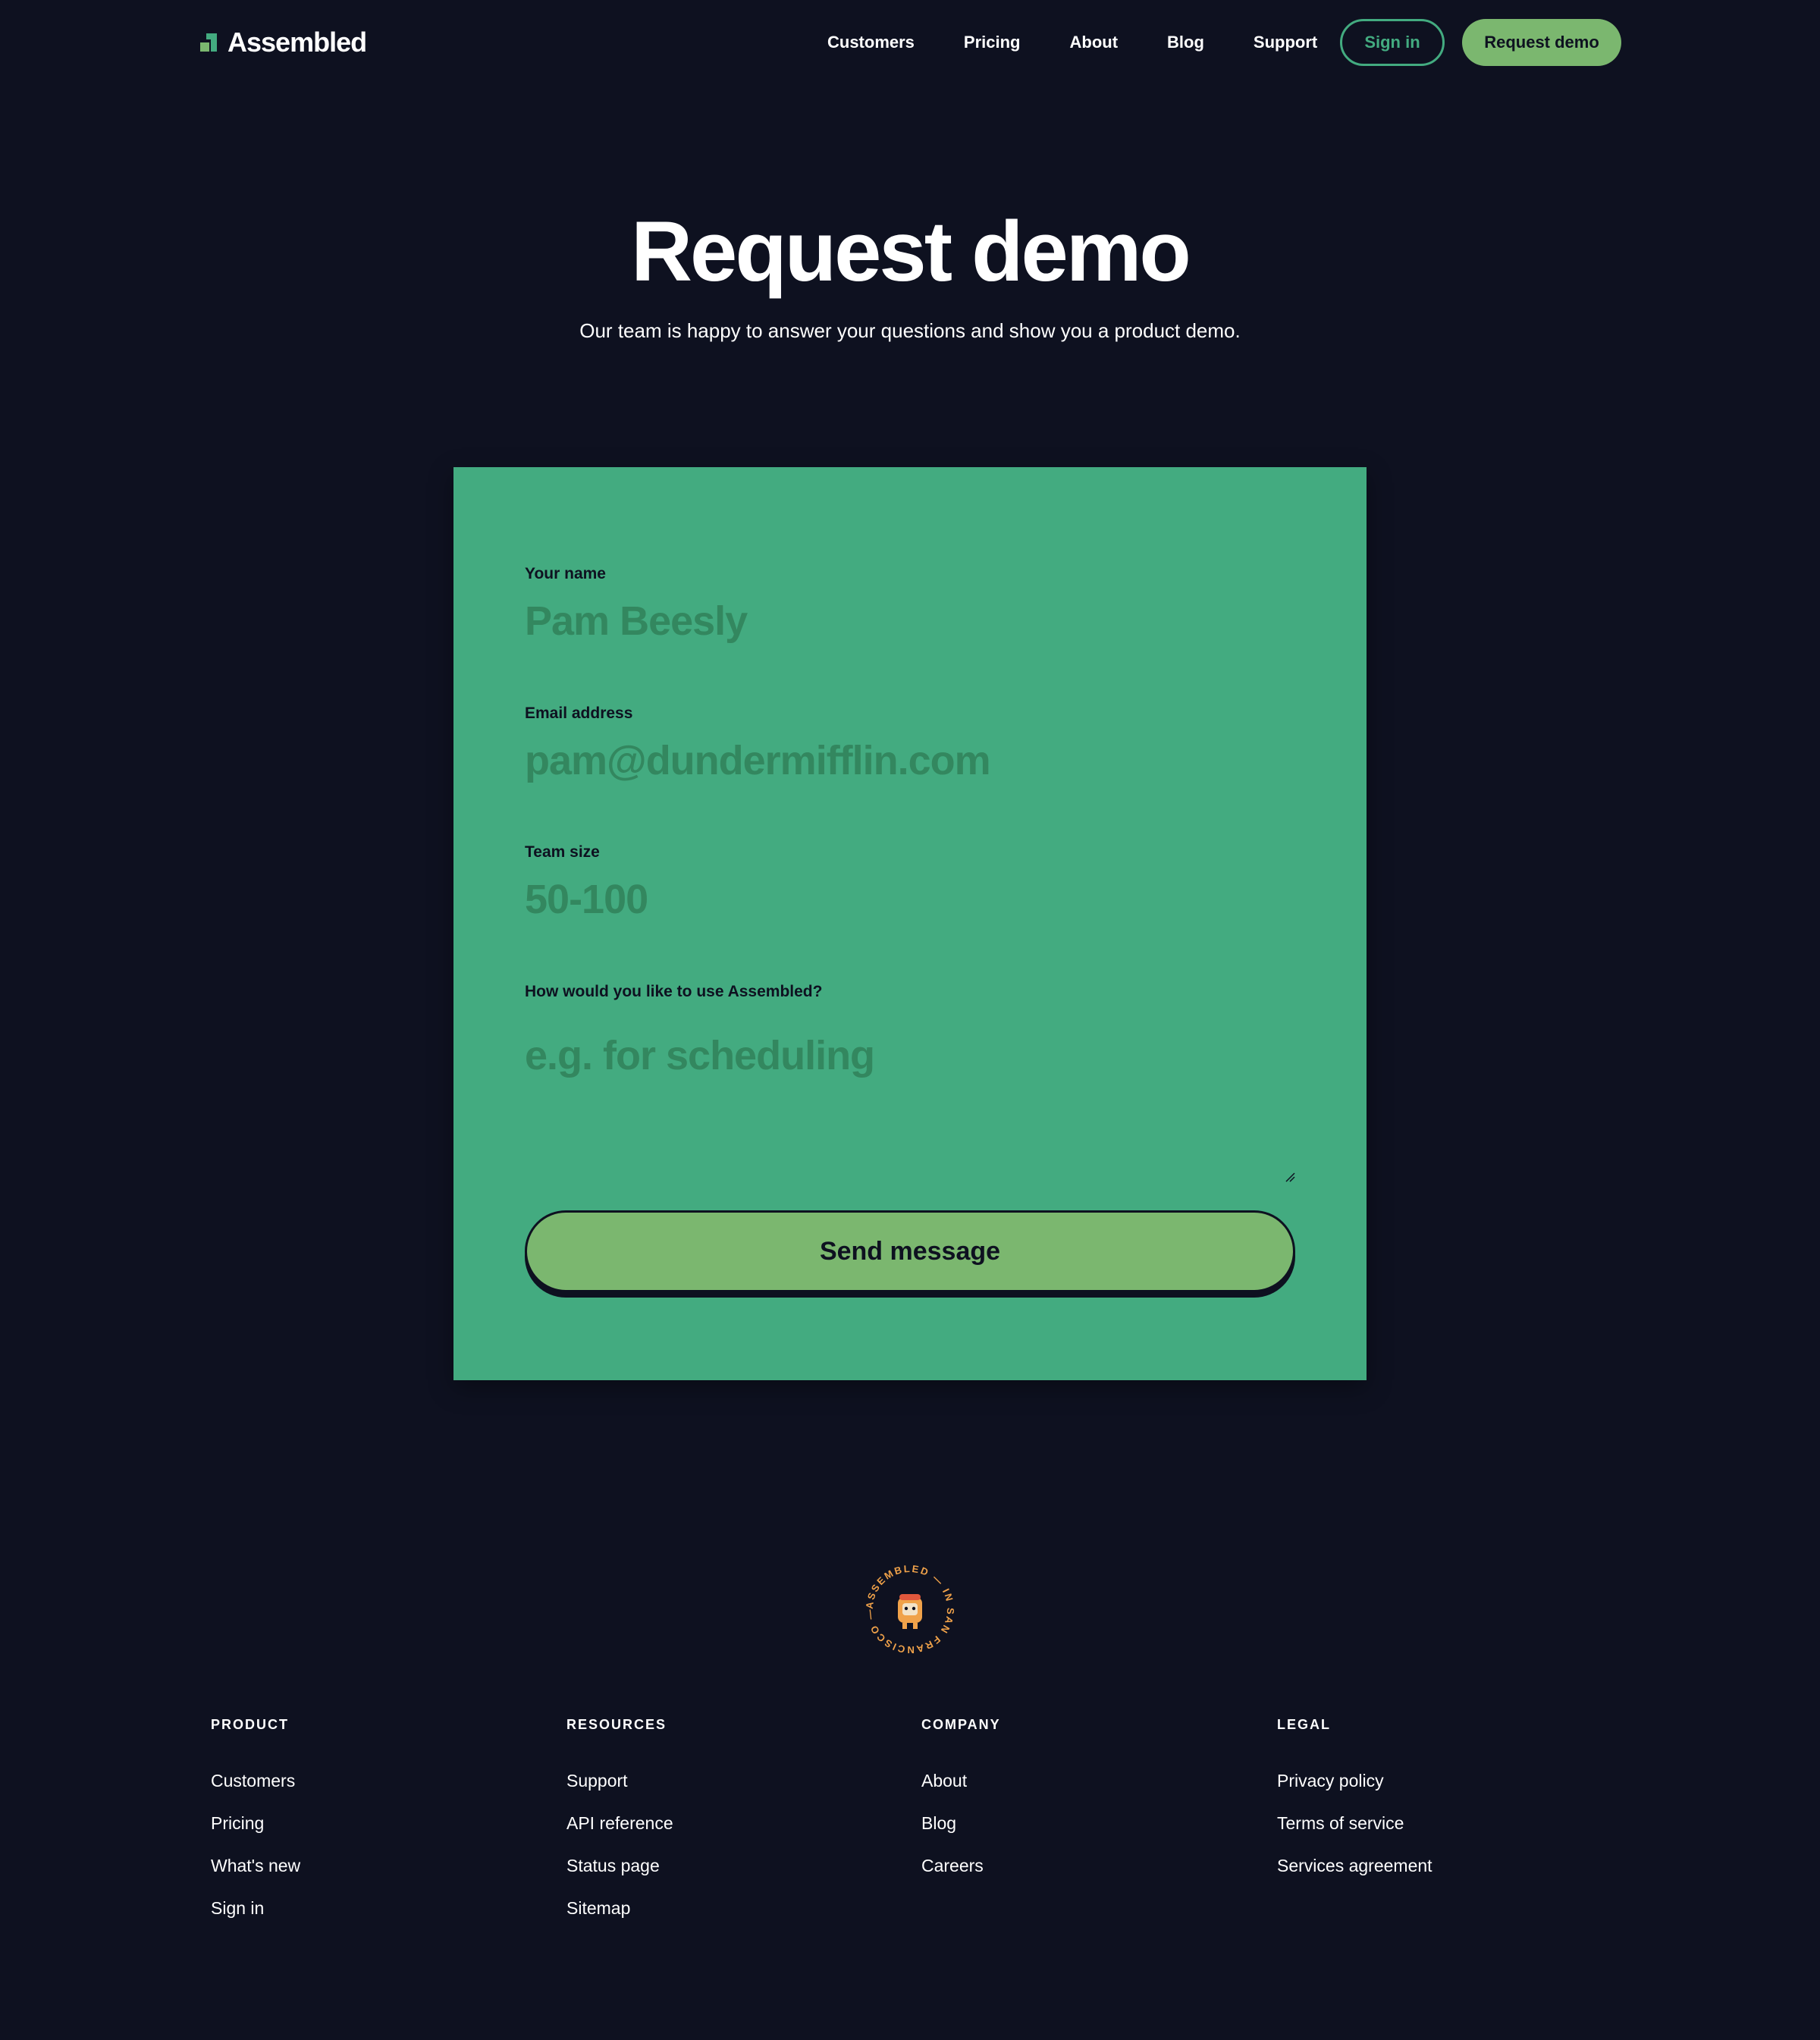 The height and width of the screenshot is (2040, 1820). What do you see at coordinates (562, 852) in the screenshot?
I see `team-size-label: Team size` at bounding box center [562, 852].